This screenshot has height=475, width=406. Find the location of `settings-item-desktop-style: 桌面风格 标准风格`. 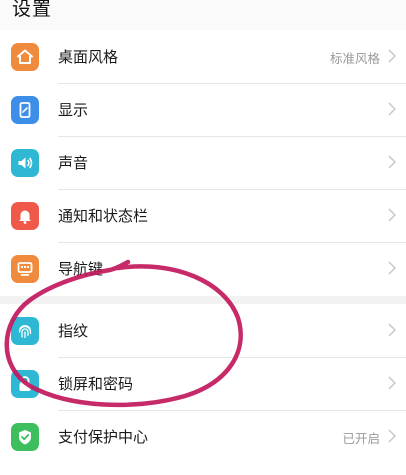

settings-item-desktop-style: 桌面风格 标准风格 is located at coordinates (203, 57).